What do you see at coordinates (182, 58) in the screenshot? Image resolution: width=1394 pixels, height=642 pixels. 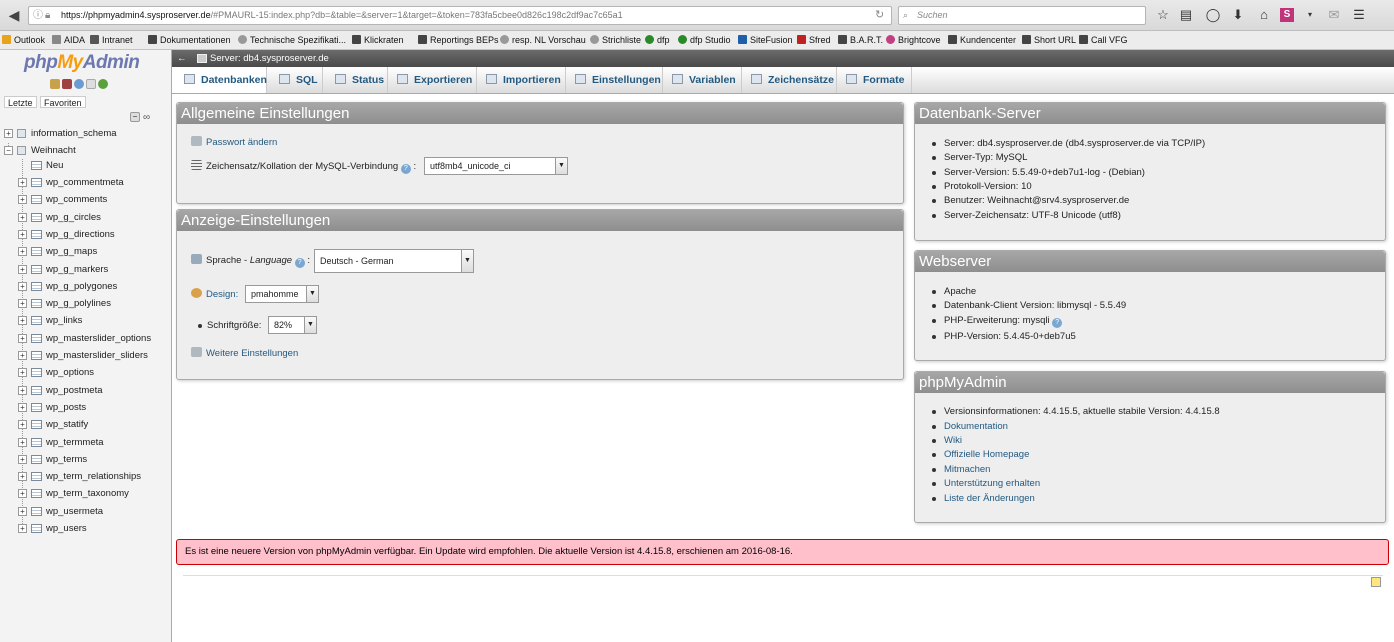 I see `collapse-nav-icon: ←` at bounding box center [182, 58].